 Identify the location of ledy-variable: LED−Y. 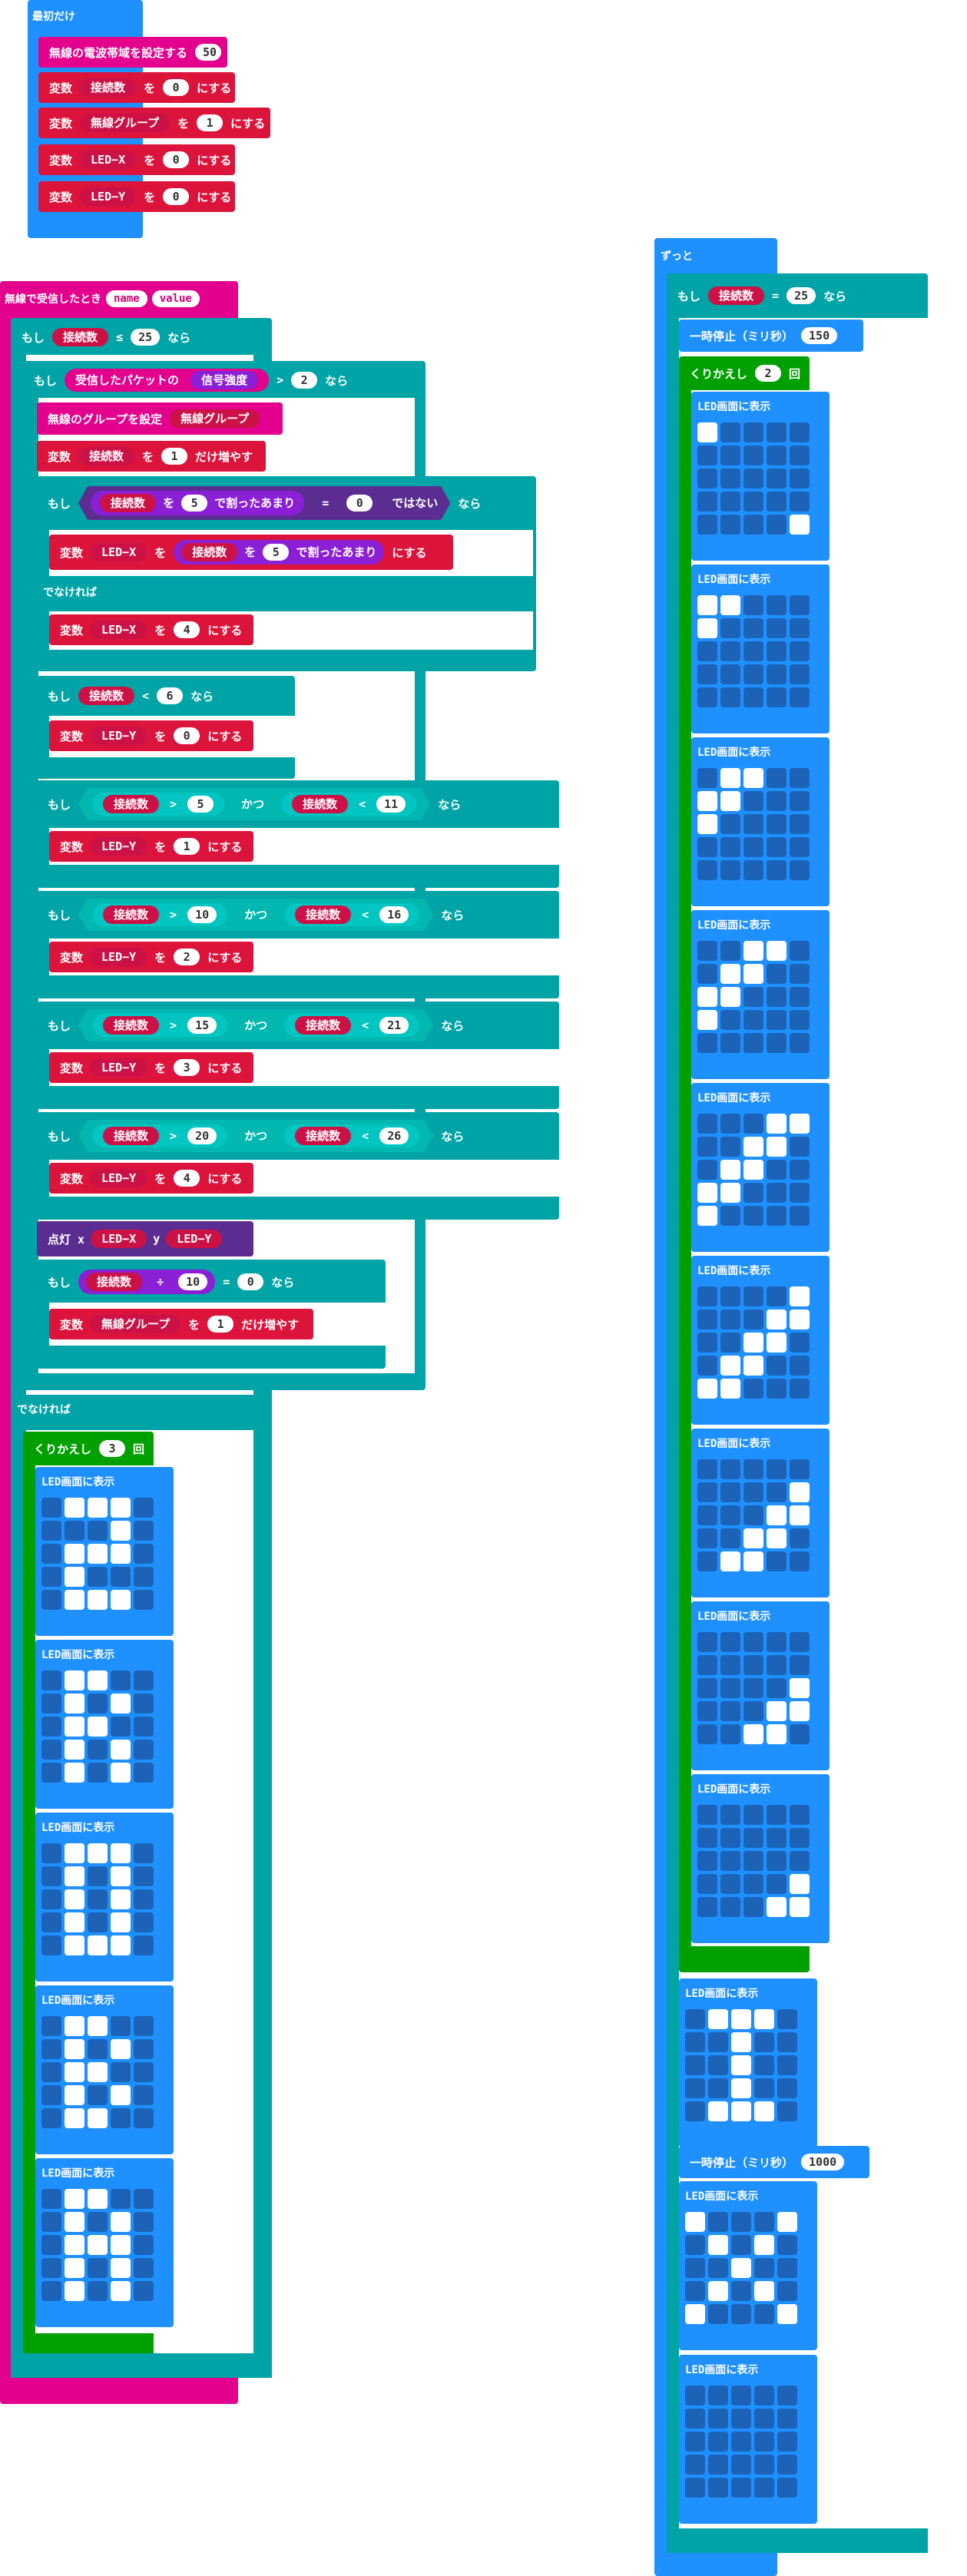
(119, 1068).